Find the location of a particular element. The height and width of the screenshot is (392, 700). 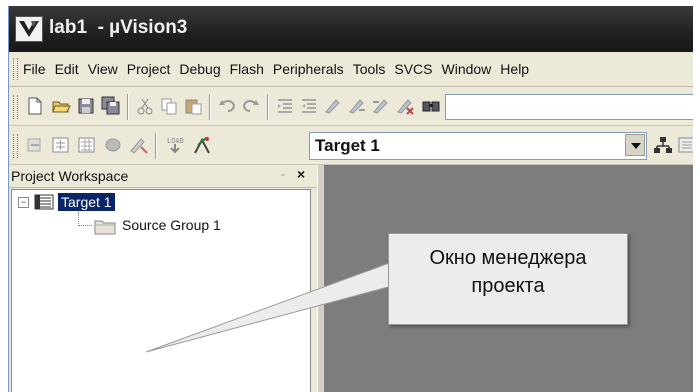

outdent-icon is located at coordinates (309, 106).